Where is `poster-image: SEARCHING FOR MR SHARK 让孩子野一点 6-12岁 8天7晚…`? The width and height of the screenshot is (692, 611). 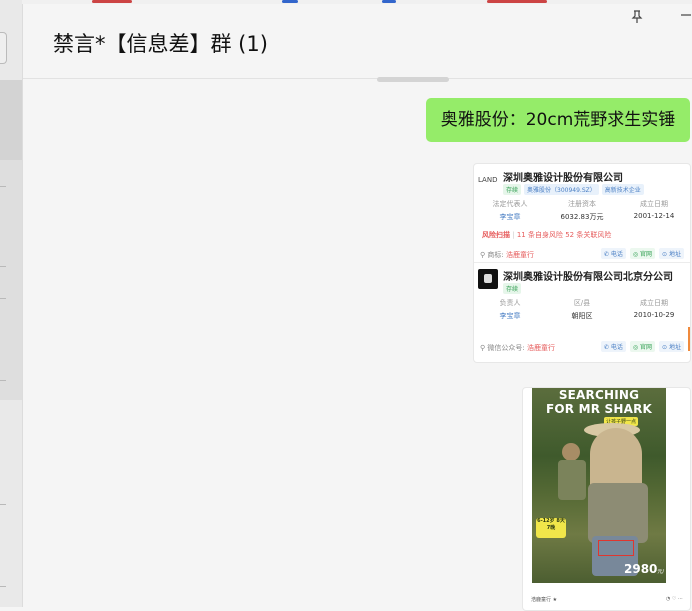 poster-image: SEARCHING FOR MR SHARK 让孩子野一点 6-12岁 8天7晚… is located at coordinates (599, 485).